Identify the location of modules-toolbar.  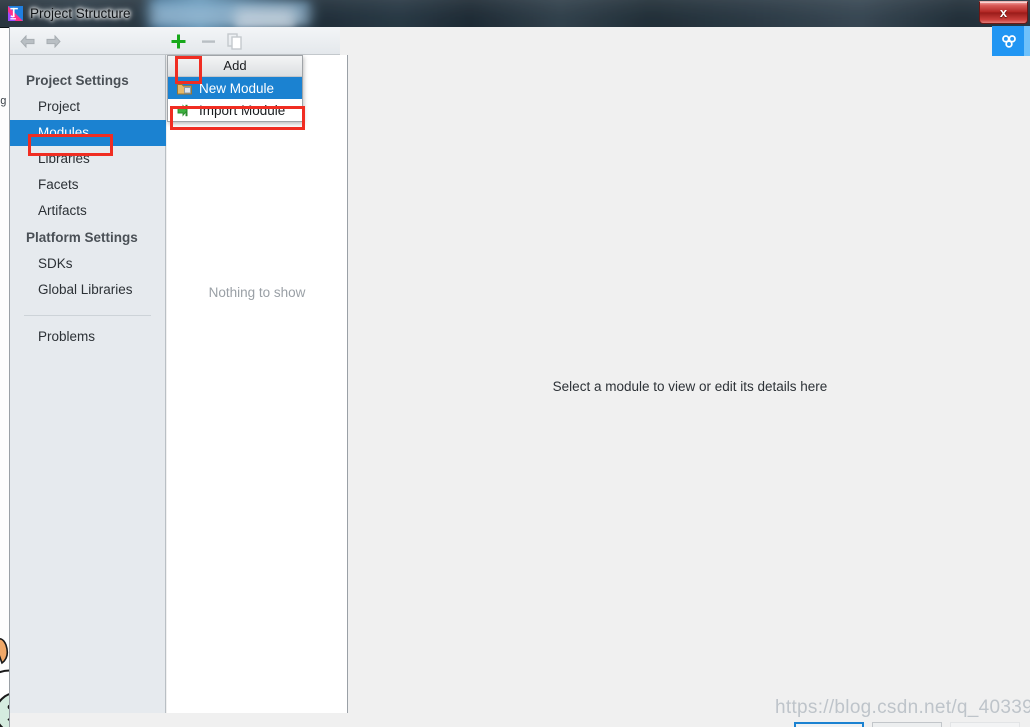
(175, 41).